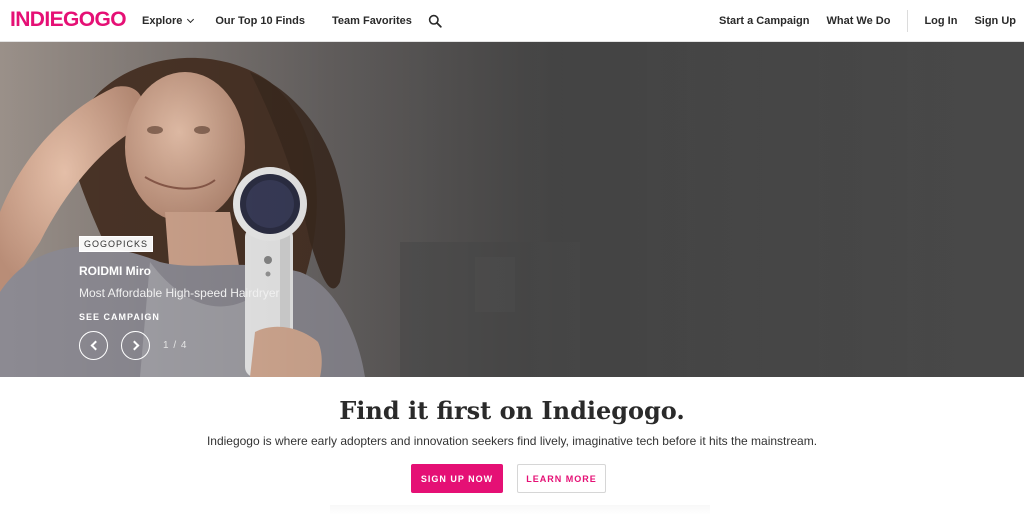  I want to click on promo-heading: Find it first on Indiegogo., so click(512, 410).